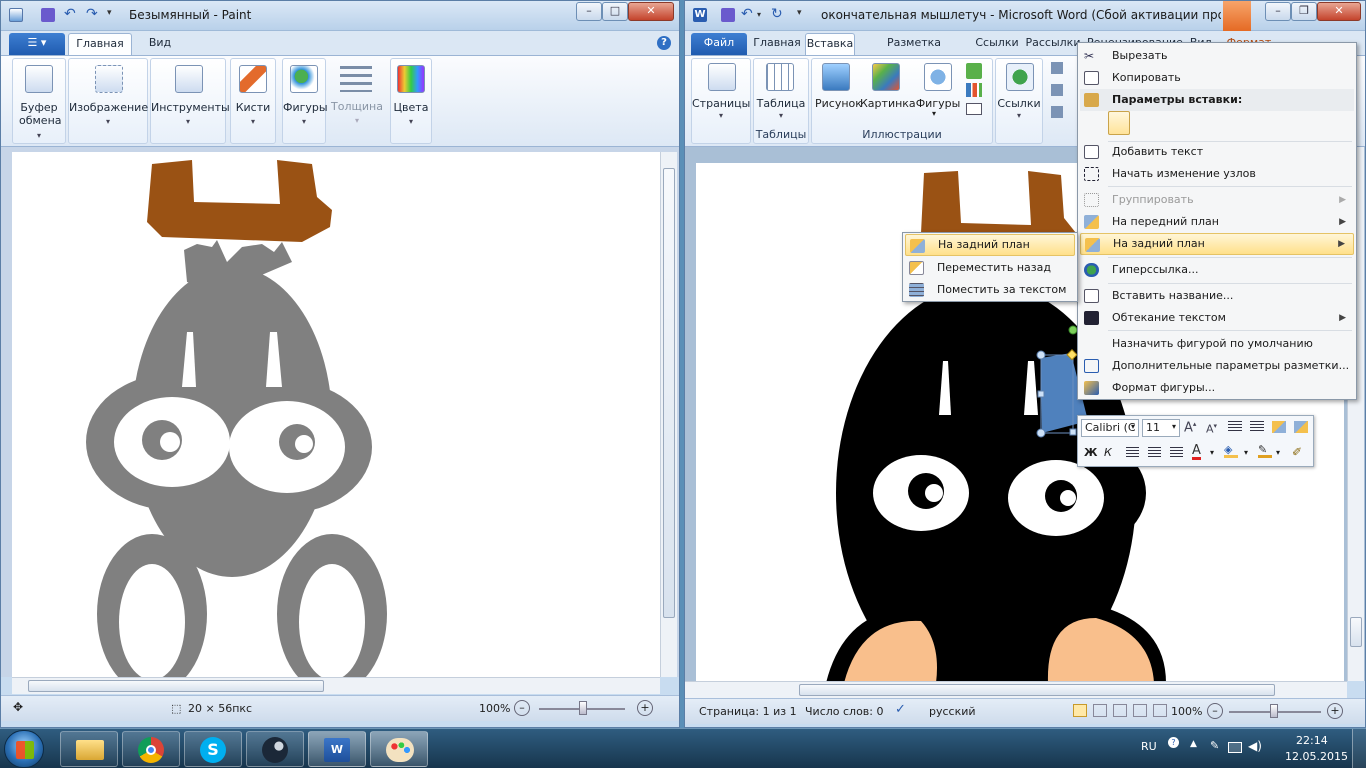 The height and width of the screenshot is (768, 1366). What do you see at coordinates (1140, 710) in the screenshot?
I see `view-outline-icon` at bounding box center [1140, 710].